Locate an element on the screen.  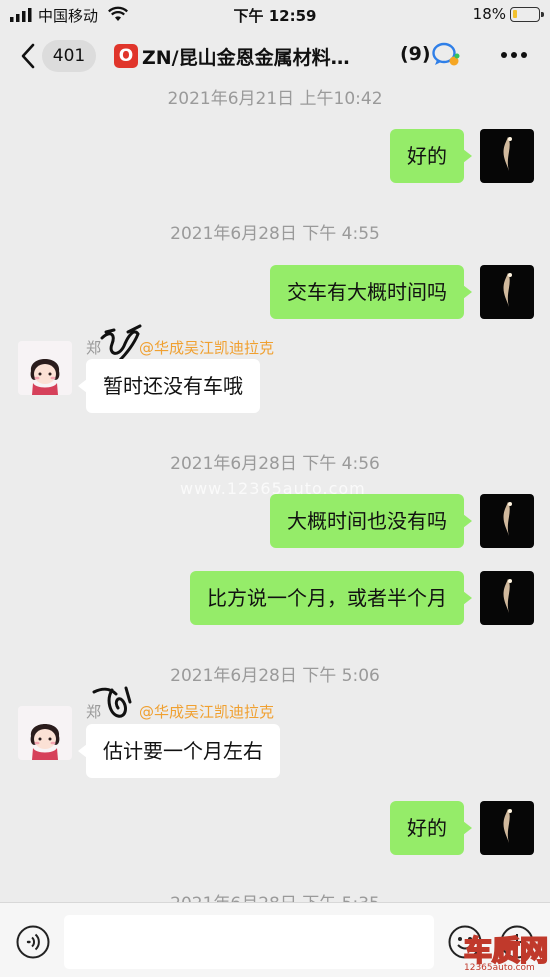
back-chevron-icon is located at coordinates (28, 56).